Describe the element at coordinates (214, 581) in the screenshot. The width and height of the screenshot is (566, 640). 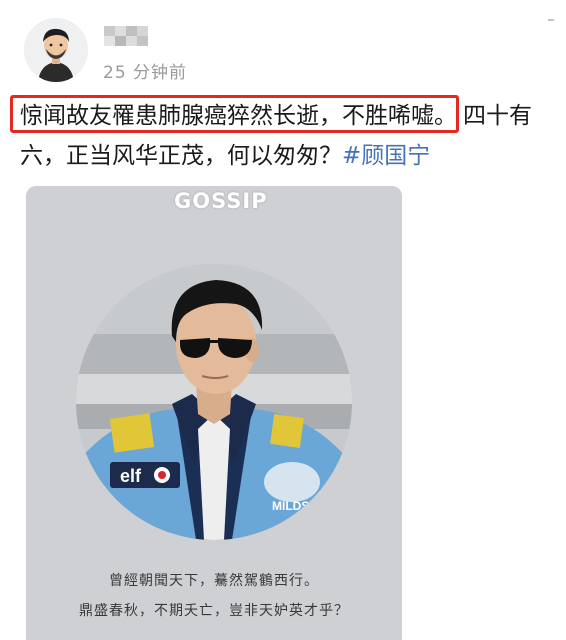
I see `caption-line-1: 曾經朝聞天下，驀然駕鶴西行。` at that location.